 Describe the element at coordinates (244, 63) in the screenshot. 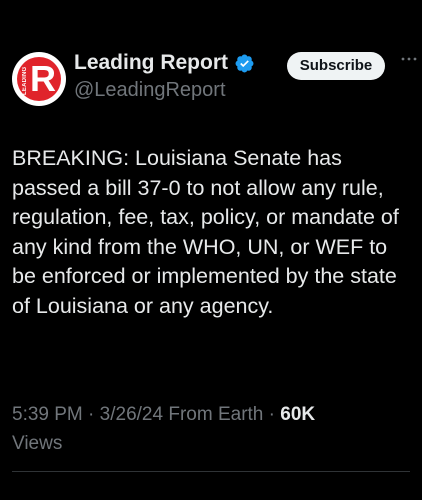

I see `verified-badge-icon` at that location.